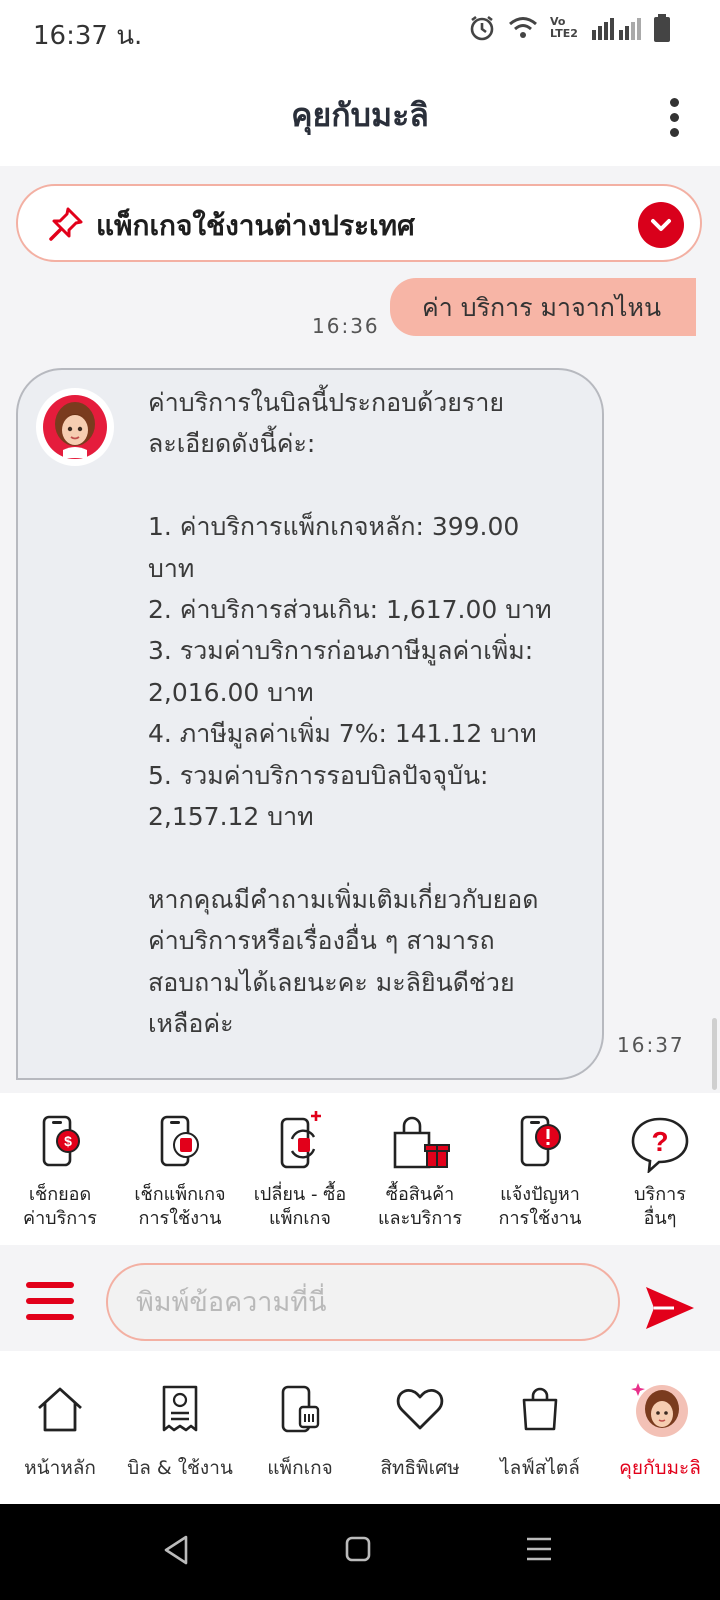 The height and width of the screenshot is (1600, 720). Describe the element at coordinates (539, 1549) in the screenshot. I see `recent-apps-icon` at that location.